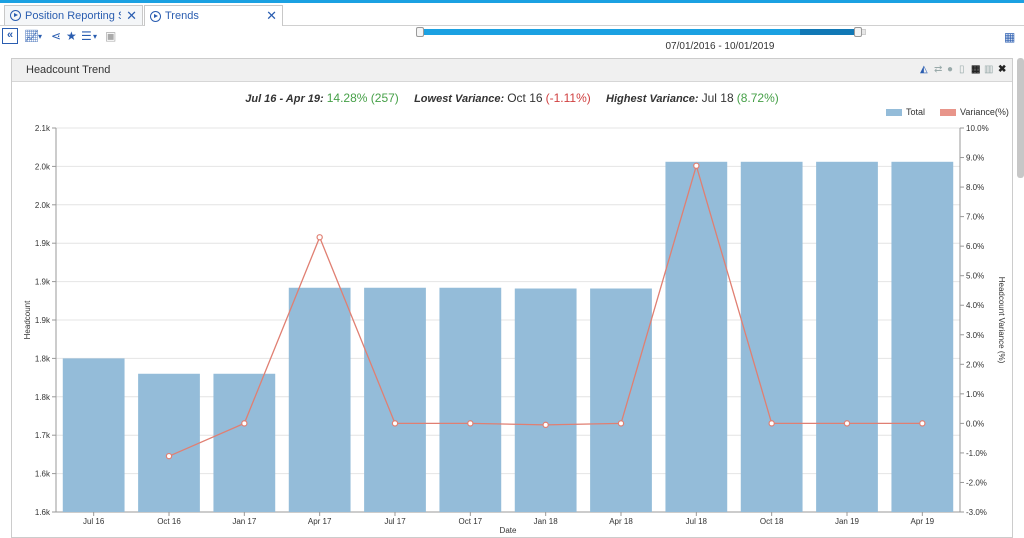  Describe the element at coordinates (395, 521) in the screenshot. I see `x-tick-label: Jul 17` at that location.